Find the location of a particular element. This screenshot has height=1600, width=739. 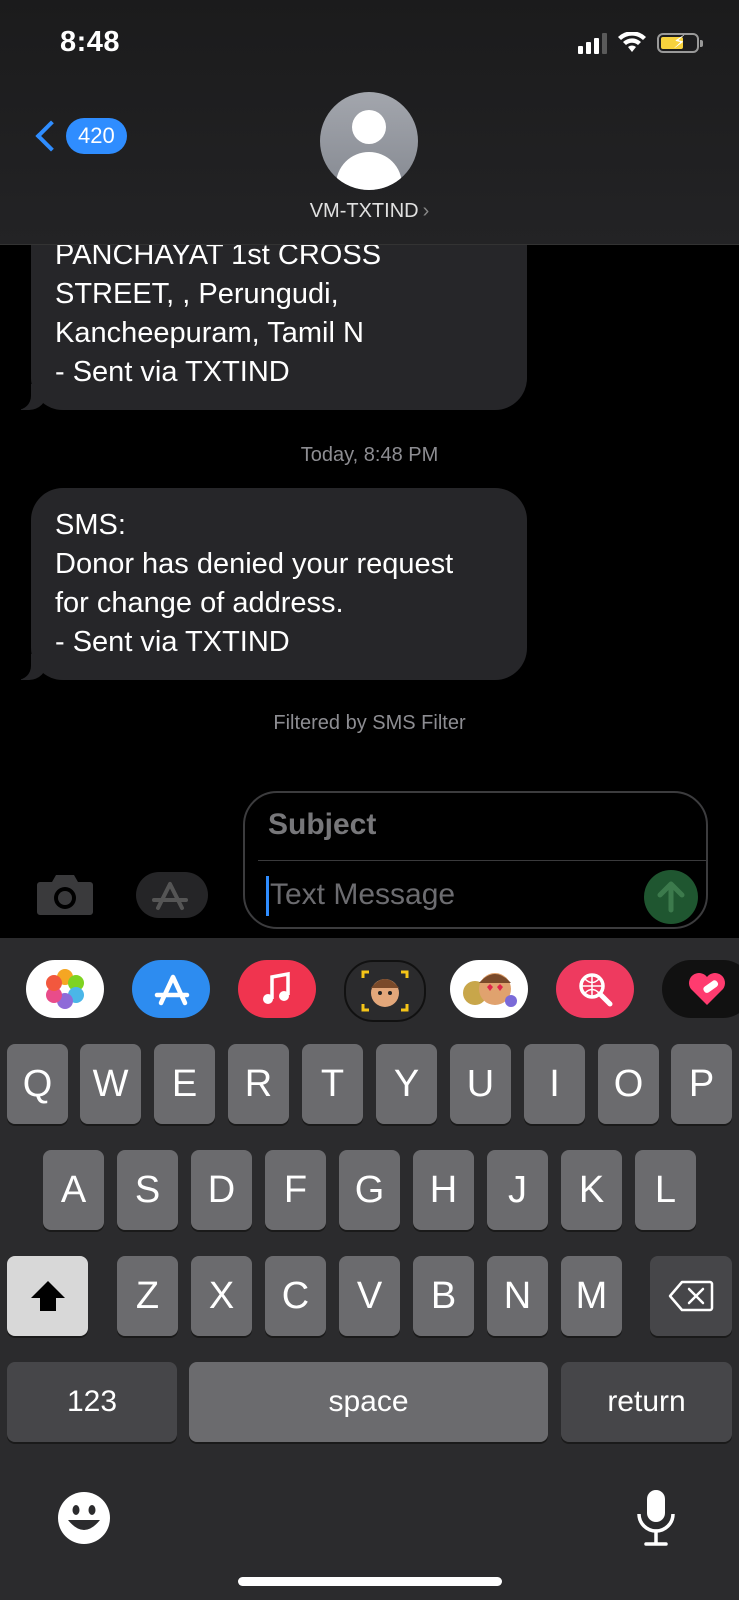

wifi-icon is located at coordinates (632, 42).